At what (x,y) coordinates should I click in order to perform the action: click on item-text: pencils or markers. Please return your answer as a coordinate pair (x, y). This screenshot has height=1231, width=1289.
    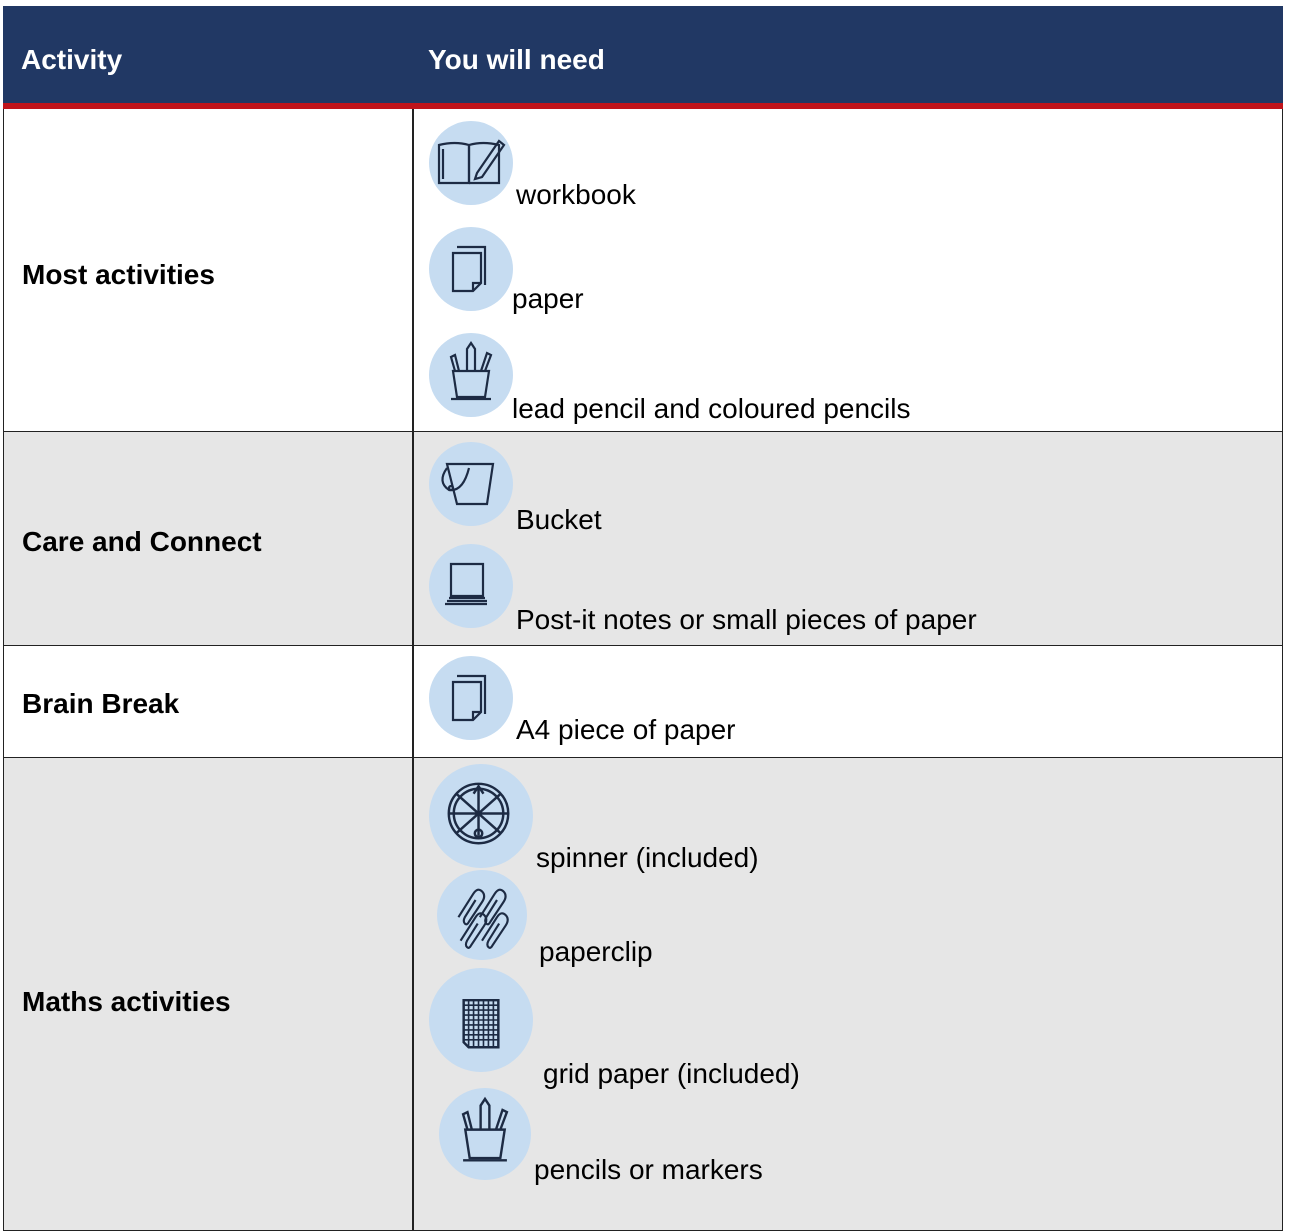
    Looking at the image, I should click on (648, 1169).